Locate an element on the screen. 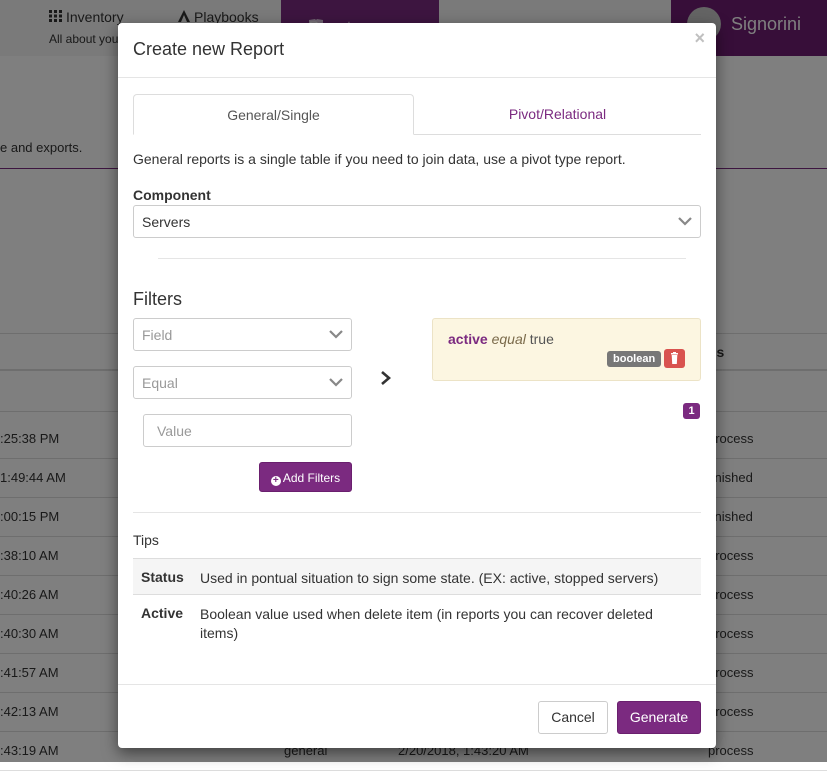  modal-title: Create new Report is located at coordinates (209, 49).